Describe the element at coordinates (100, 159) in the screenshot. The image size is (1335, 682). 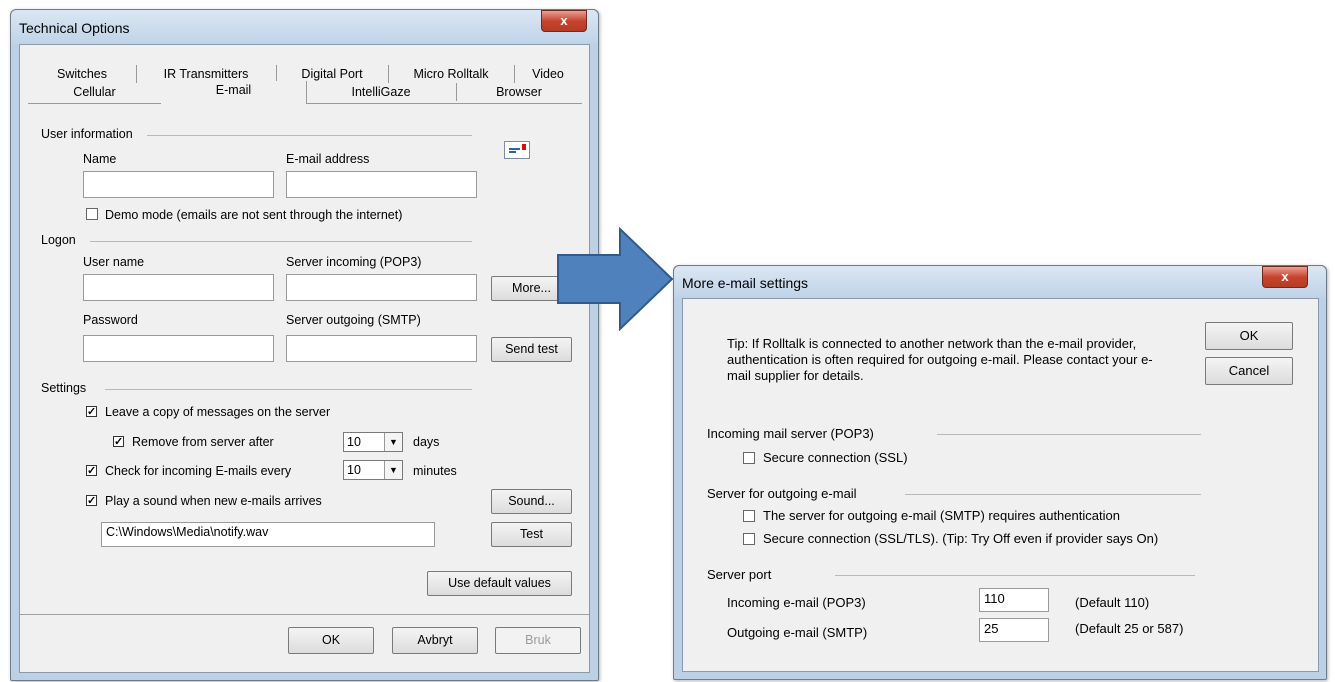
I see `name-label: Name` at that location.